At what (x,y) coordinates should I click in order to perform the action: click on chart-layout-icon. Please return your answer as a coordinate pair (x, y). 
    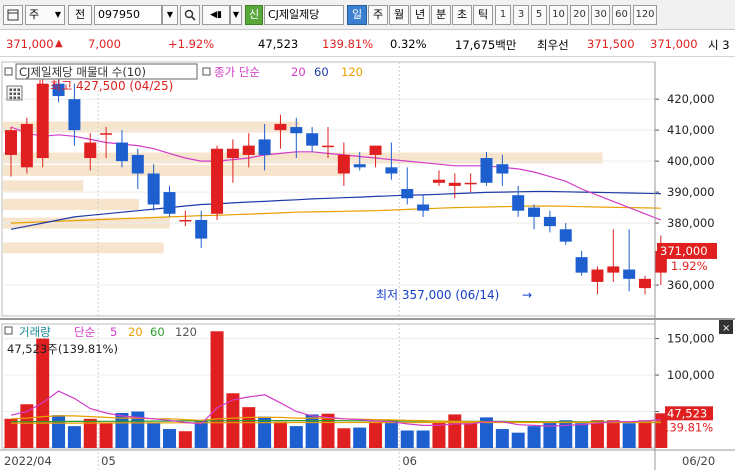
    Looking at the image, I should click on (13, 15).